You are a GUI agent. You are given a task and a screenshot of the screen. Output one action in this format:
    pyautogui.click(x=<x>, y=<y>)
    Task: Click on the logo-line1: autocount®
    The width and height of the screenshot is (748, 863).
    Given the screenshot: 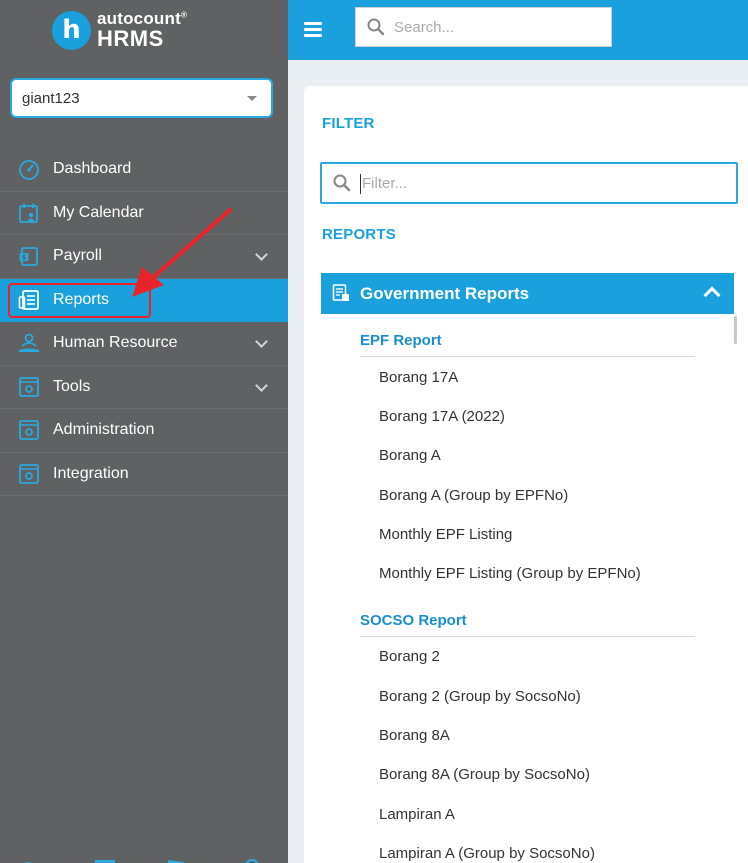 What is the action you would take?
    pyautogui.click(x=142, y=18)
    